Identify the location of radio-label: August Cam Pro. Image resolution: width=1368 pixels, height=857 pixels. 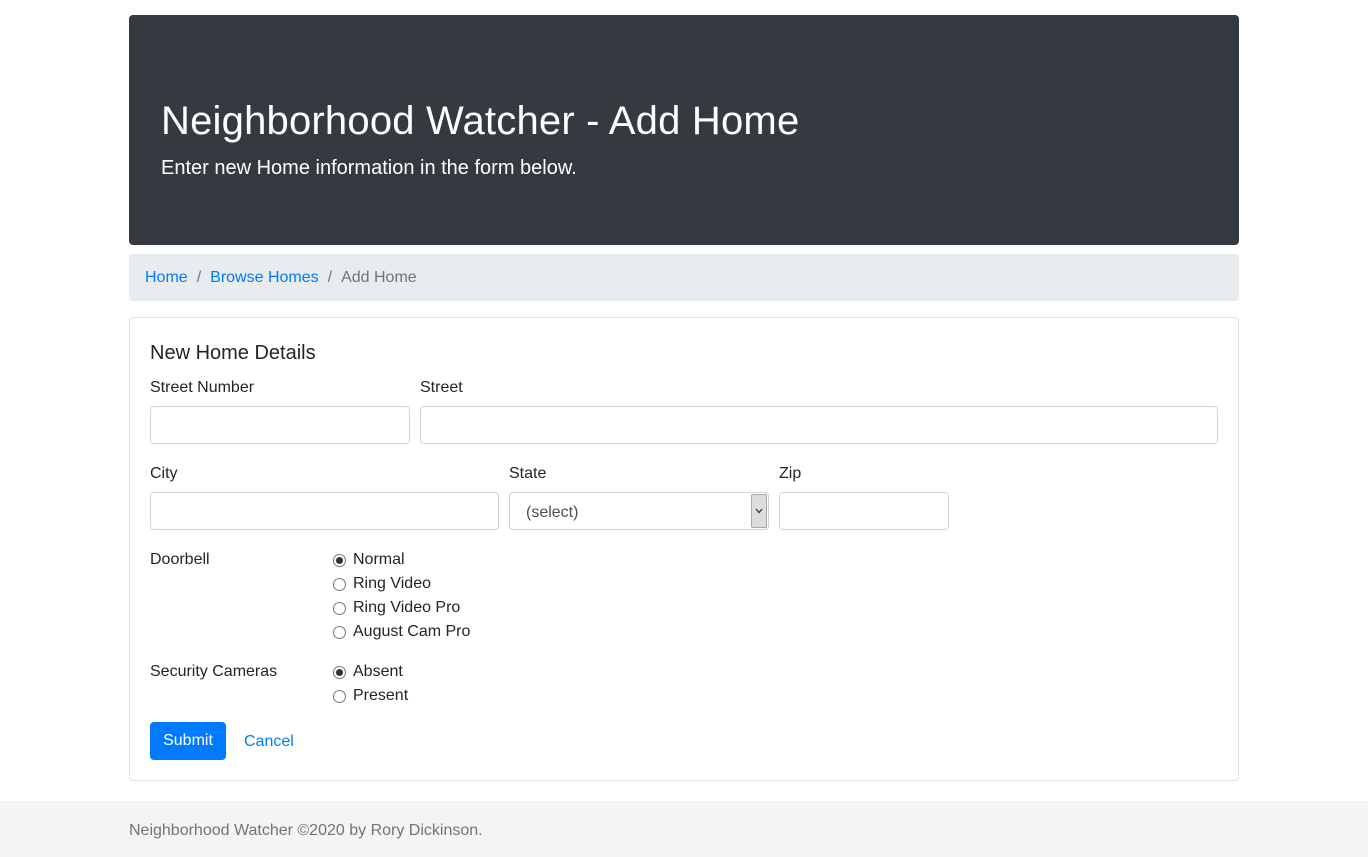
(412, 631).